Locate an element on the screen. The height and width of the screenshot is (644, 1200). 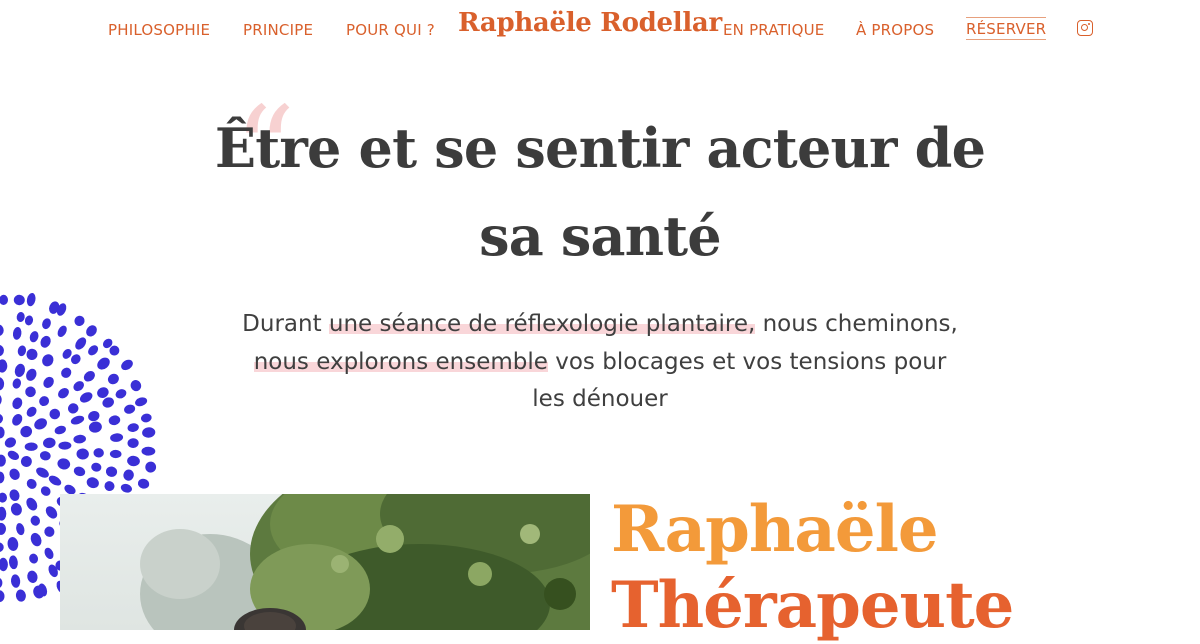
instagram-icon is located at coordinates (1085, 28).